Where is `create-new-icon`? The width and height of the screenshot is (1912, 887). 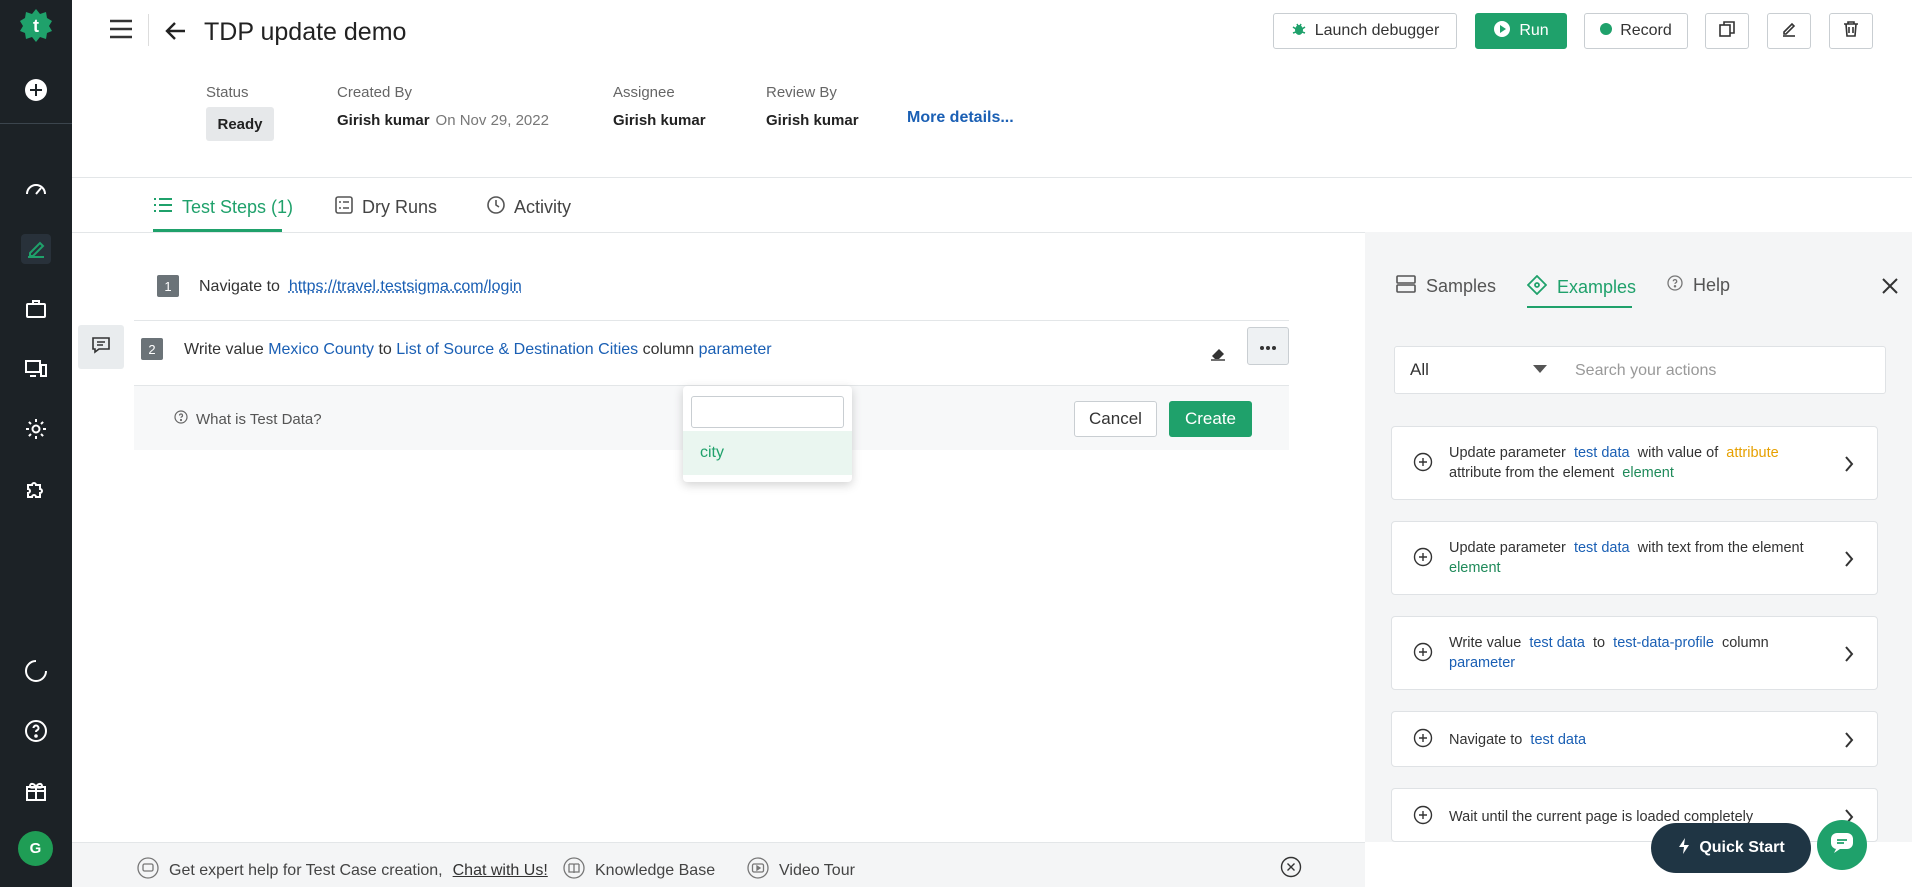
create-new-icon is located at coordinates (36, 90).